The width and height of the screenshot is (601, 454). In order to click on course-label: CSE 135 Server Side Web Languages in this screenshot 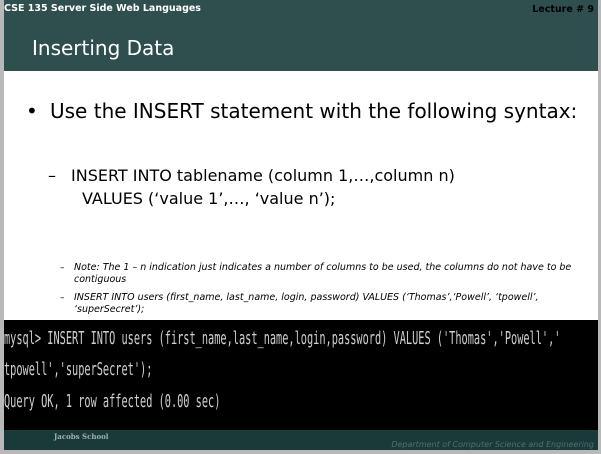, I will do `click(102, 8)`.